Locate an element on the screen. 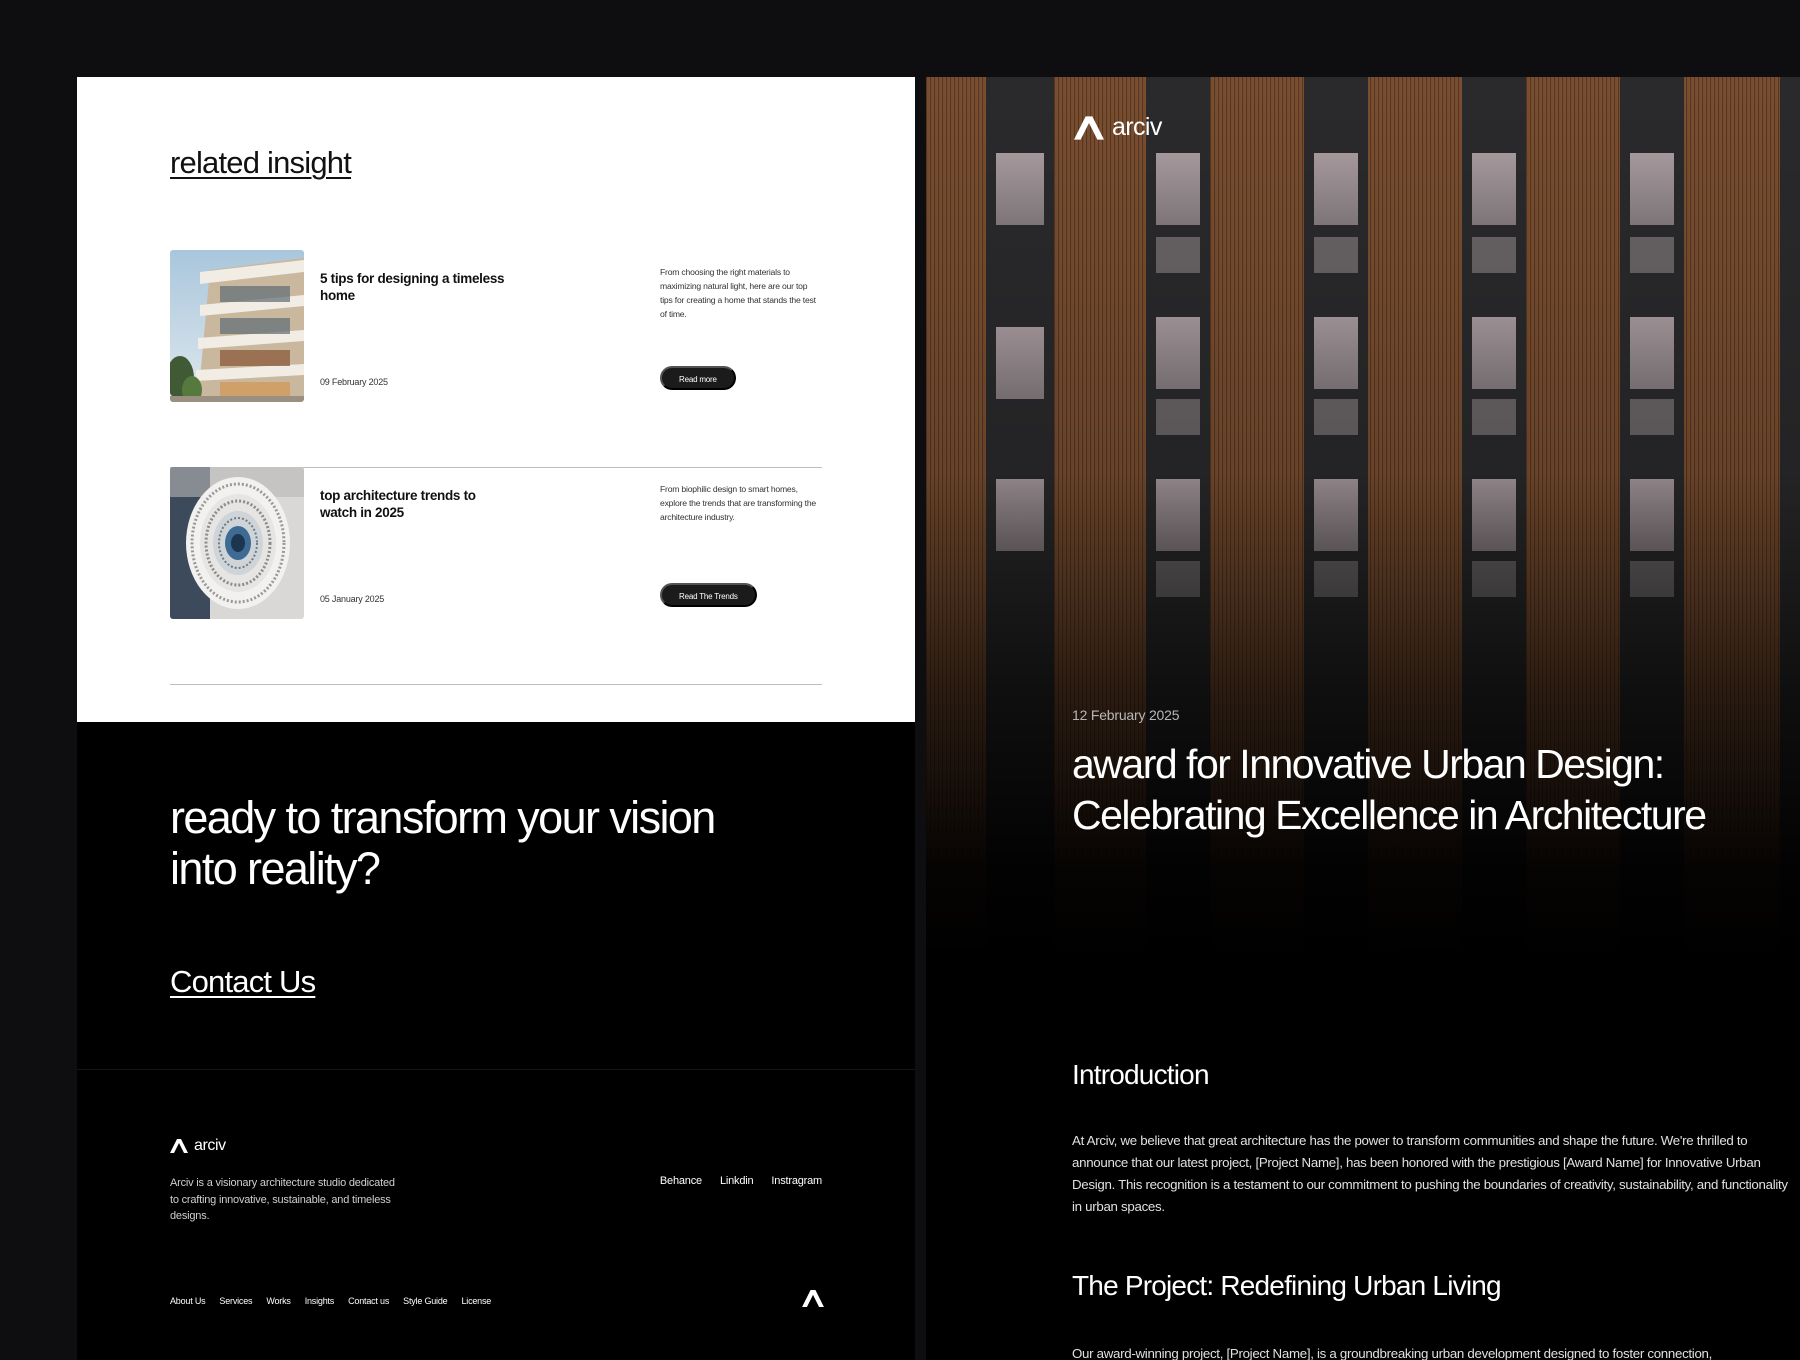 The width and height of the screenshot is (1800, 1360). project-heading: The Project: Redefining Urban Living is located at coordinates (1287, 1285).